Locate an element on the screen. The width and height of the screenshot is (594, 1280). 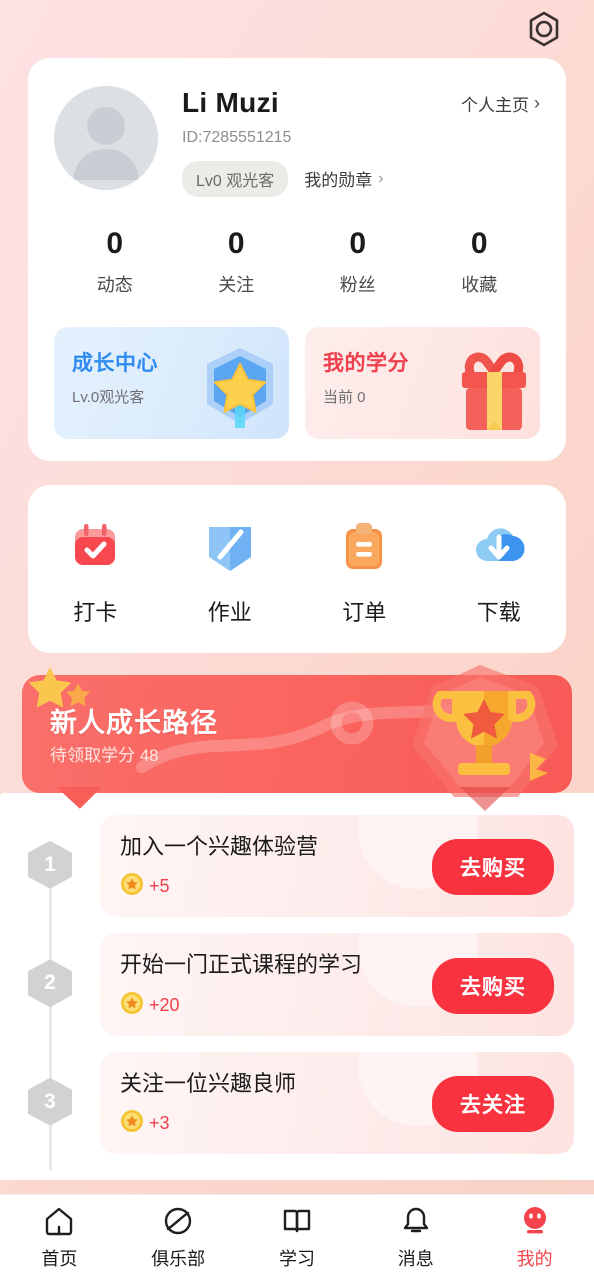
star-shield-icon is located at coordinates (240, 388).